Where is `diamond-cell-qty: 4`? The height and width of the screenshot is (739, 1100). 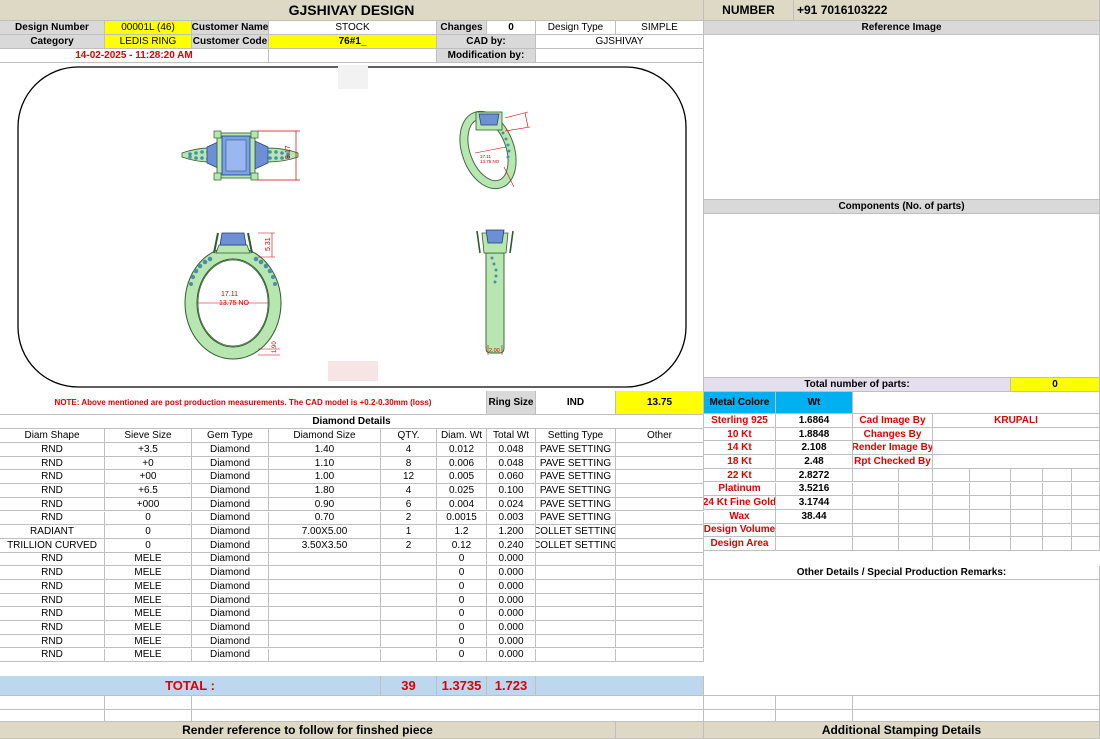 diamond-cell-qty: 4 is located at coordinates (409, 491).